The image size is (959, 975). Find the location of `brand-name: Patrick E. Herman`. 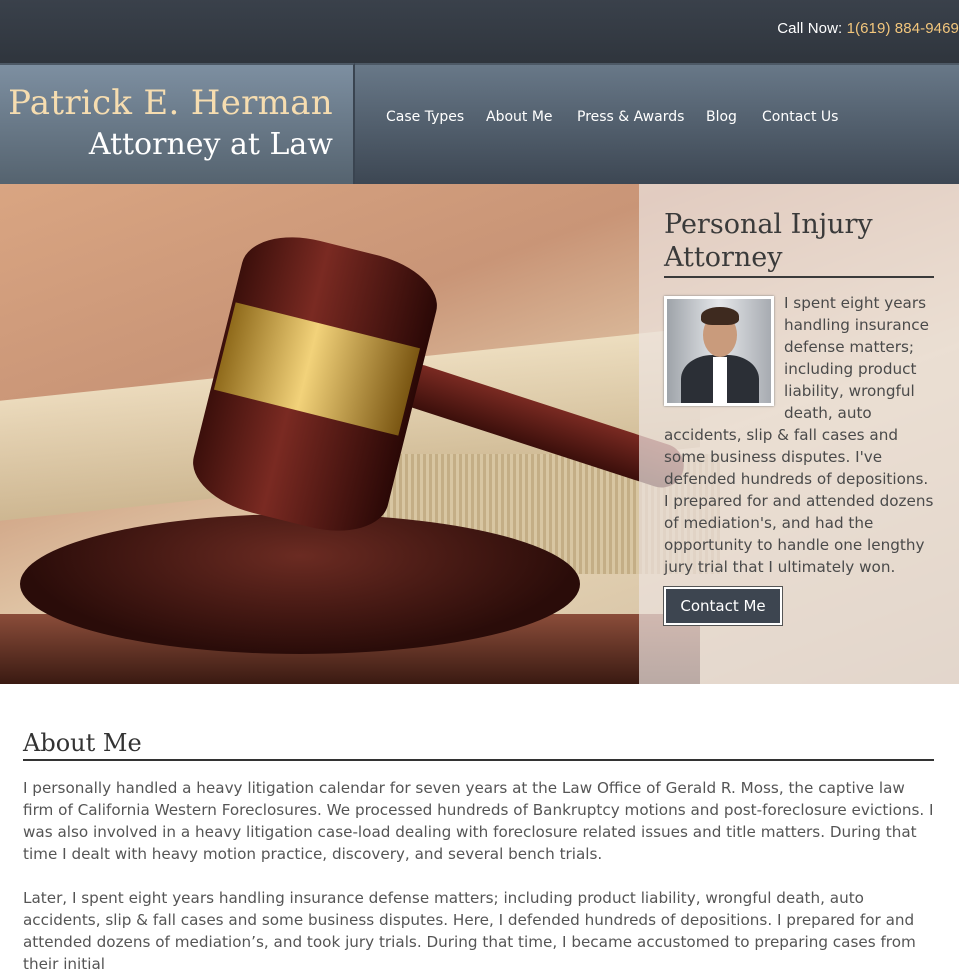

brand-name: Patrick E. Herman is located at coordinates (170, 103).